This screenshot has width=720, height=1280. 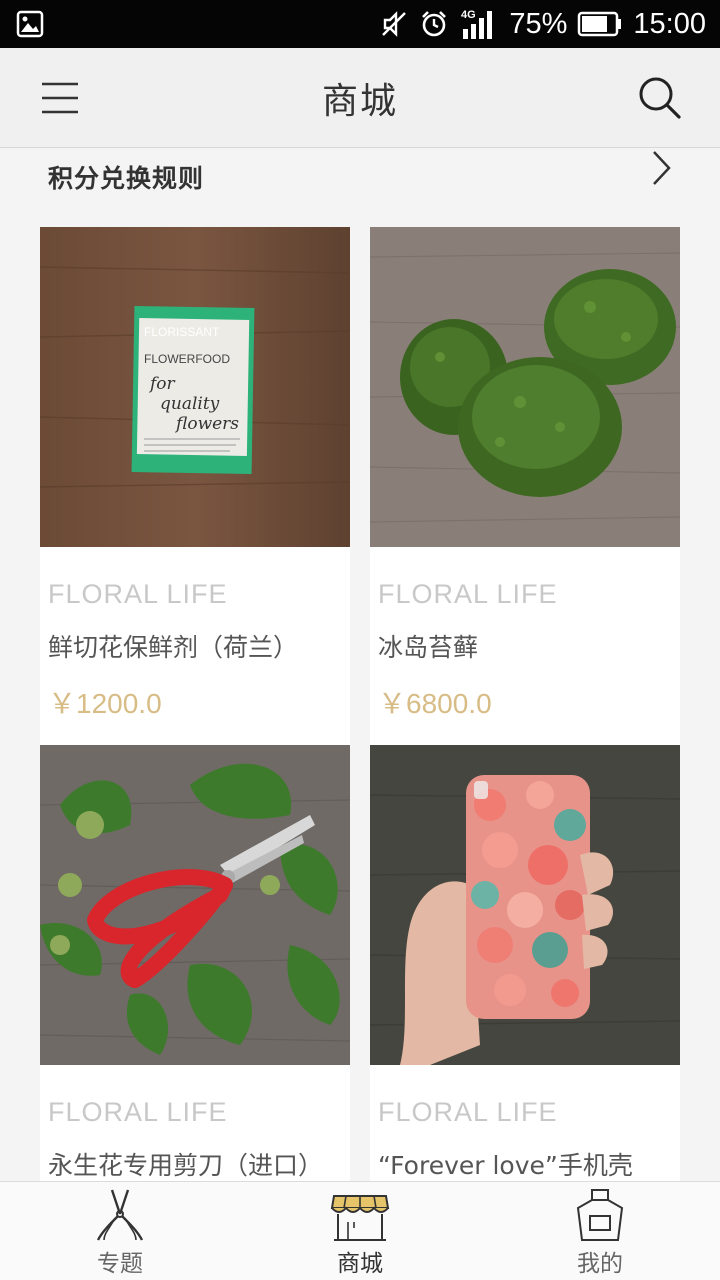 What do you see at coordinates (525, 387) in the screenshot?
I see `product-image-moss` at bounding box center [525, 387].